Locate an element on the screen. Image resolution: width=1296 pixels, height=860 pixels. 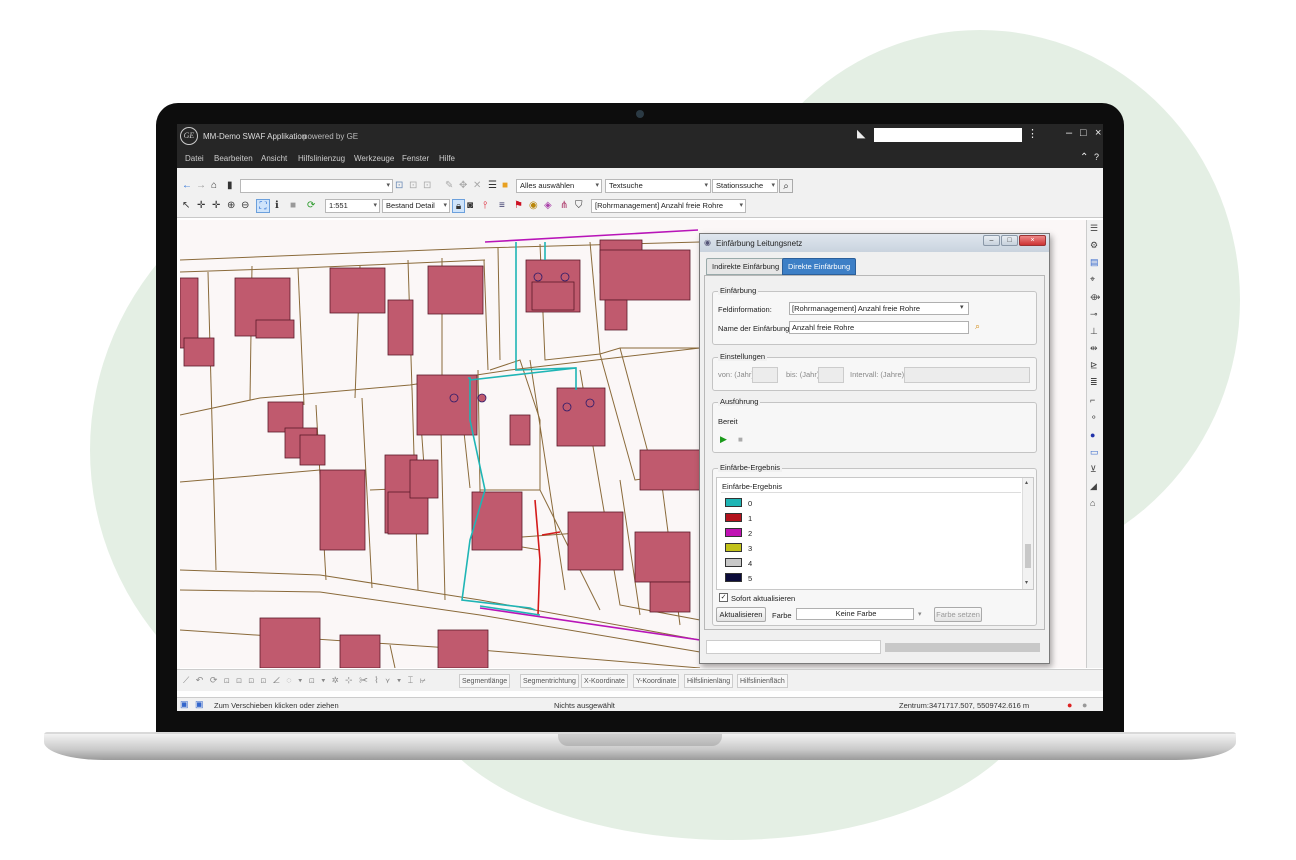
pan-select-icon: ✛ is located at coordinates (216, 206).